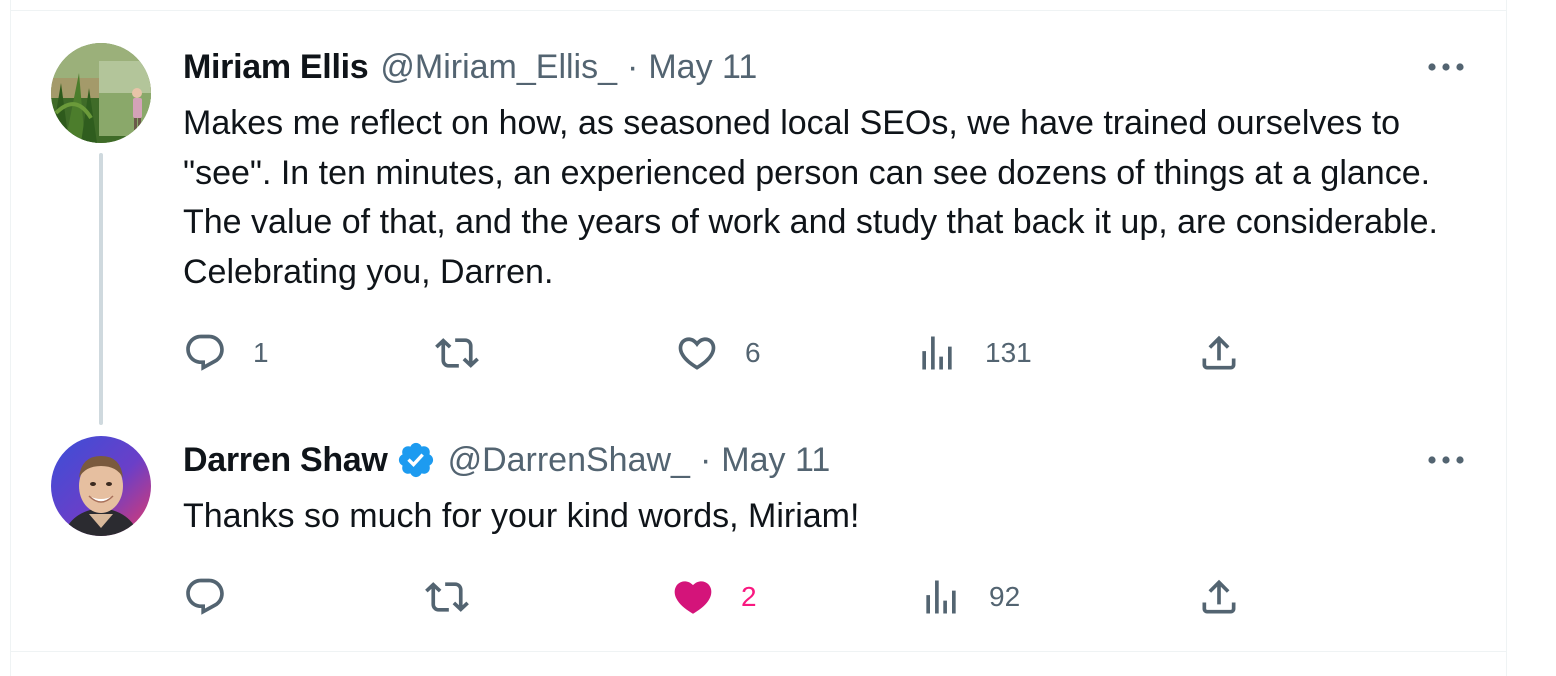  I want to click on views-count: 92, so click(1005, 596).